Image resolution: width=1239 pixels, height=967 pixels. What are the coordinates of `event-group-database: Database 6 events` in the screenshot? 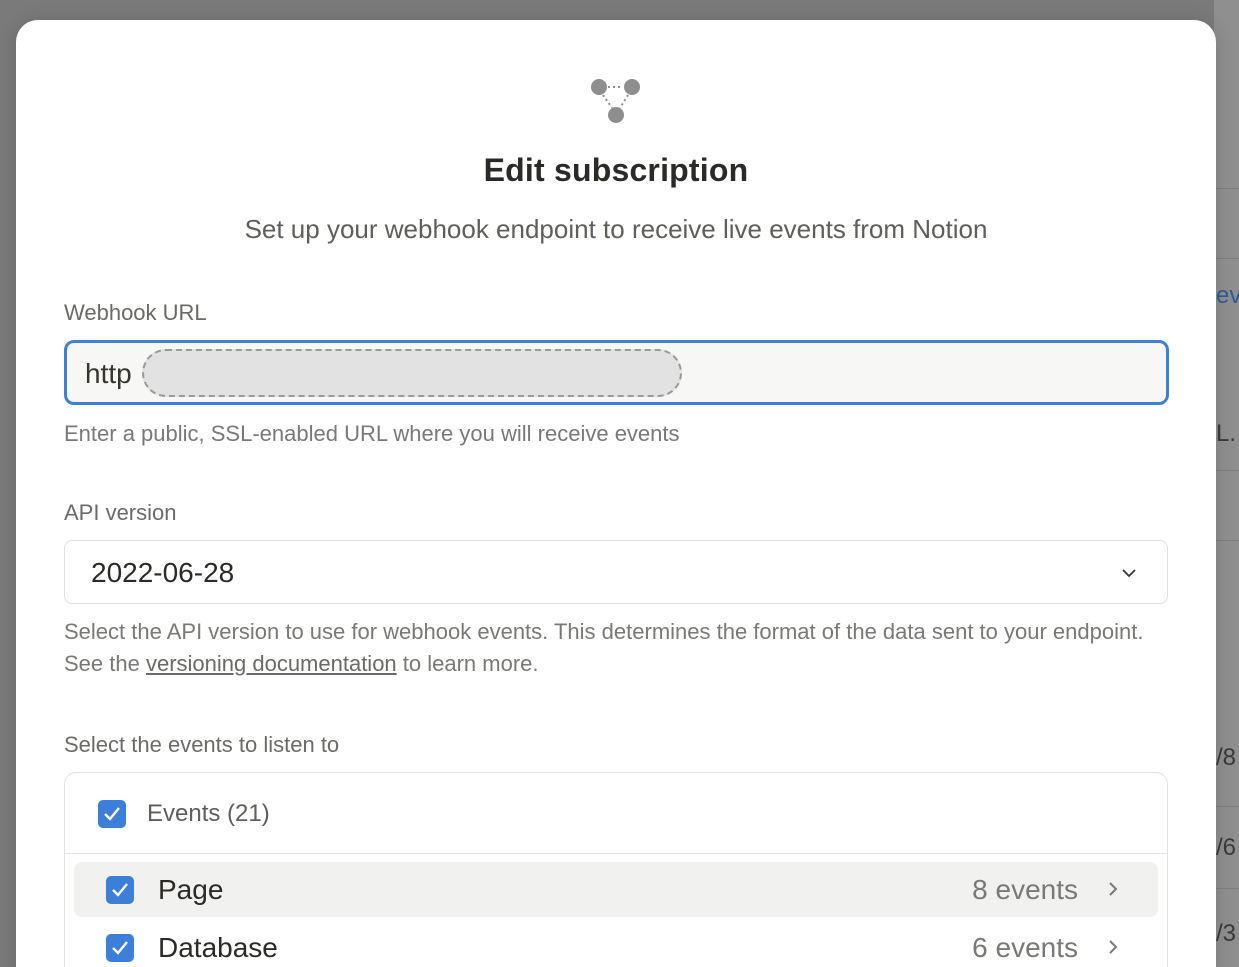 It's located at (616, 943).